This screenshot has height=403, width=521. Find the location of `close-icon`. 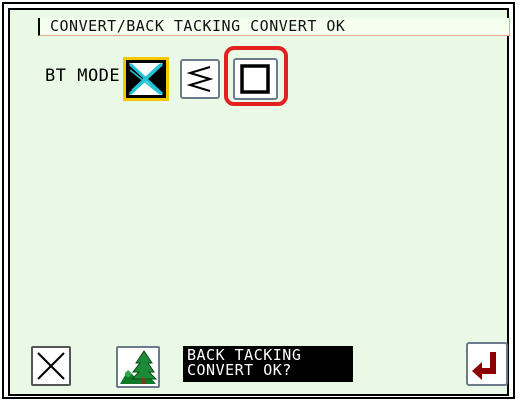

close-icon is located at coordinates (51, 366).